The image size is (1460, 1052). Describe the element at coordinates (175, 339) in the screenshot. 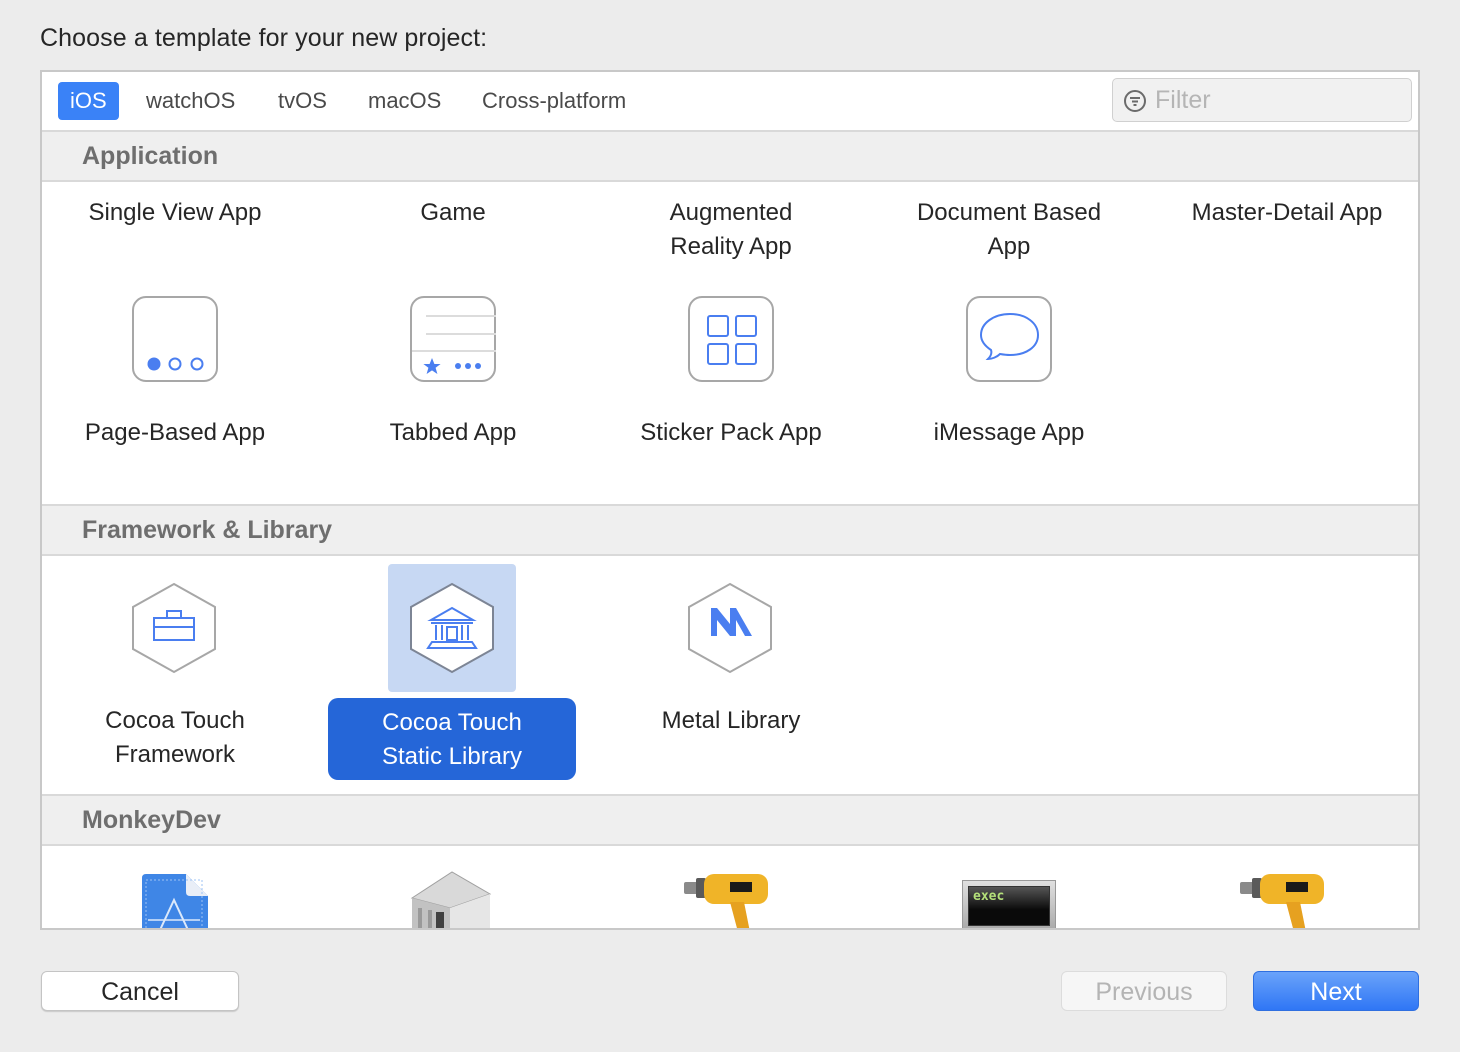

I see `template-page-based-app-icon` at that location.